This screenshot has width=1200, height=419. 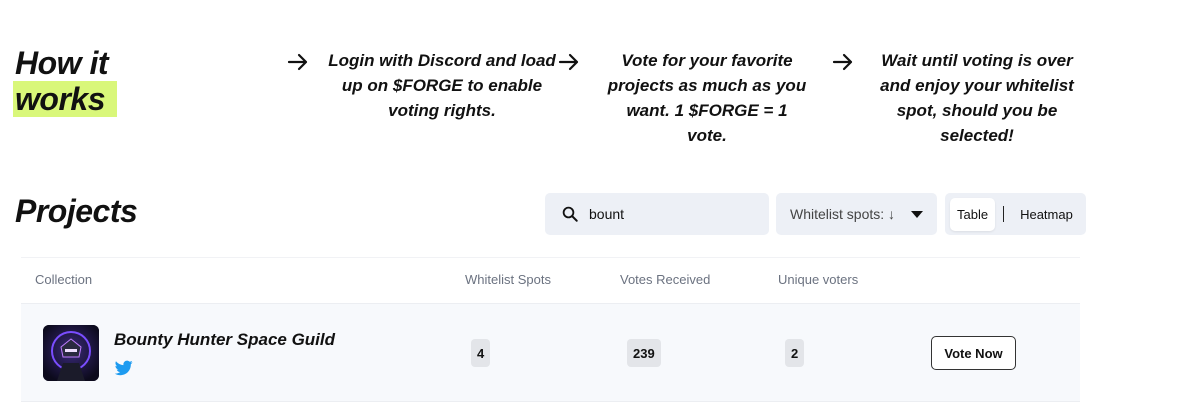 What do you see at coordinates (917, 214) in the screenshot?
I see `caret-down-icon` at bounding box center [917, 214].